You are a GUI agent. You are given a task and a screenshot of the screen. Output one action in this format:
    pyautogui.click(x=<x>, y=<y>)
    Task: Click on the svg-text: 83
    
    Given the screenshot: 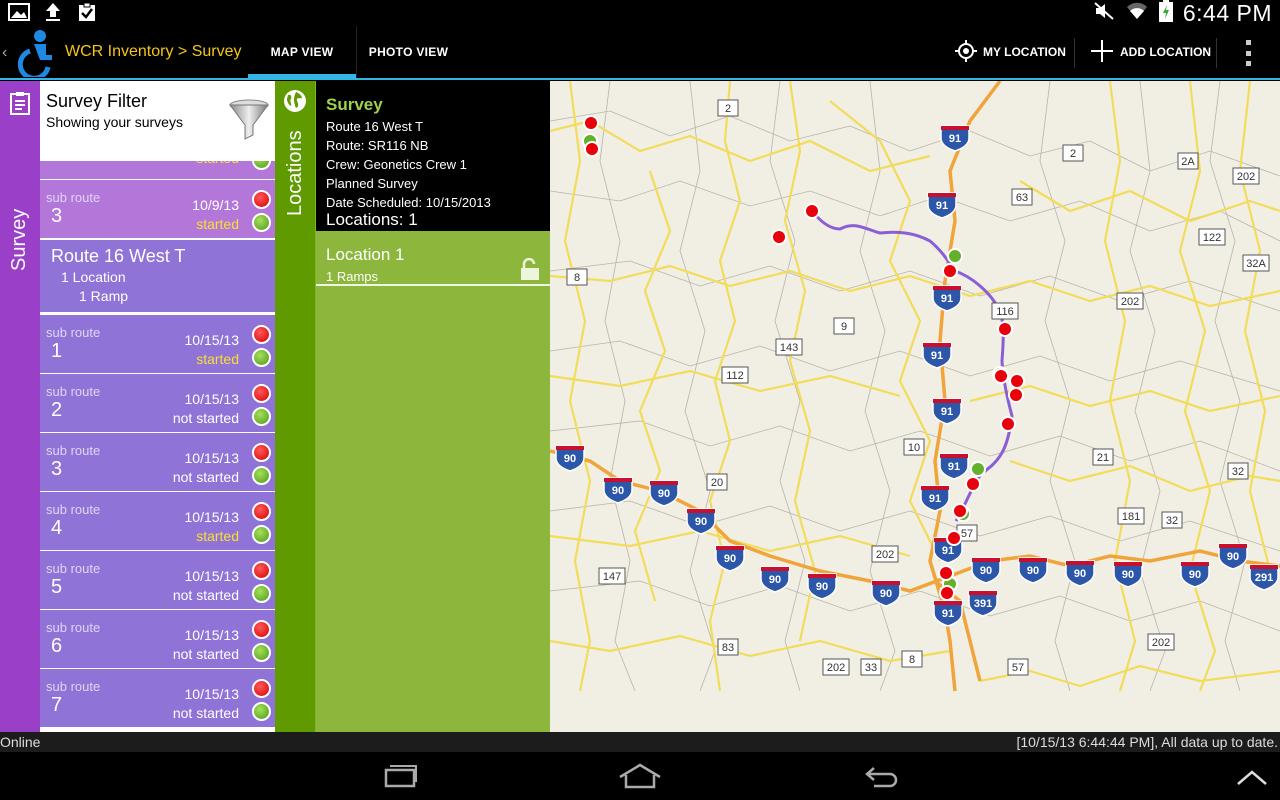 What is the action you would take?
    pyautogui.click(x=728, y=648)
    